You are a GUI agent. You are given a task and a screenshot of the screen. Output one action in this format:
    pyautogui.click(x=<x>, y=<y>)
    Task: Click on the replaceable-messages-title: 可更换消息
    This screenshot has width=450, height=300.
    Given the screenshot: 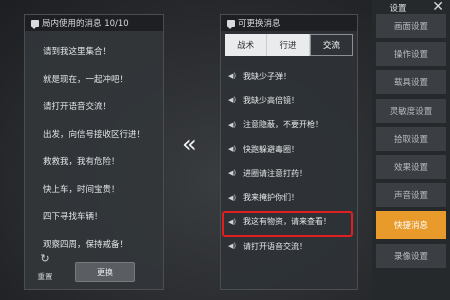 What is the action you would take?
    pyautogui.click(x=259, y=24)
    